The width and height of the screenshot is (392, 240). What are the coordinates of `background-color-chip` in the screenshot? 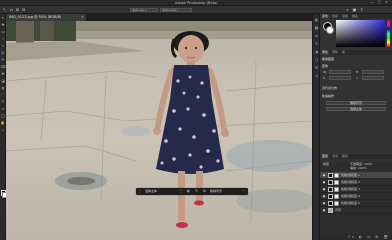 It's located at (330, 30).